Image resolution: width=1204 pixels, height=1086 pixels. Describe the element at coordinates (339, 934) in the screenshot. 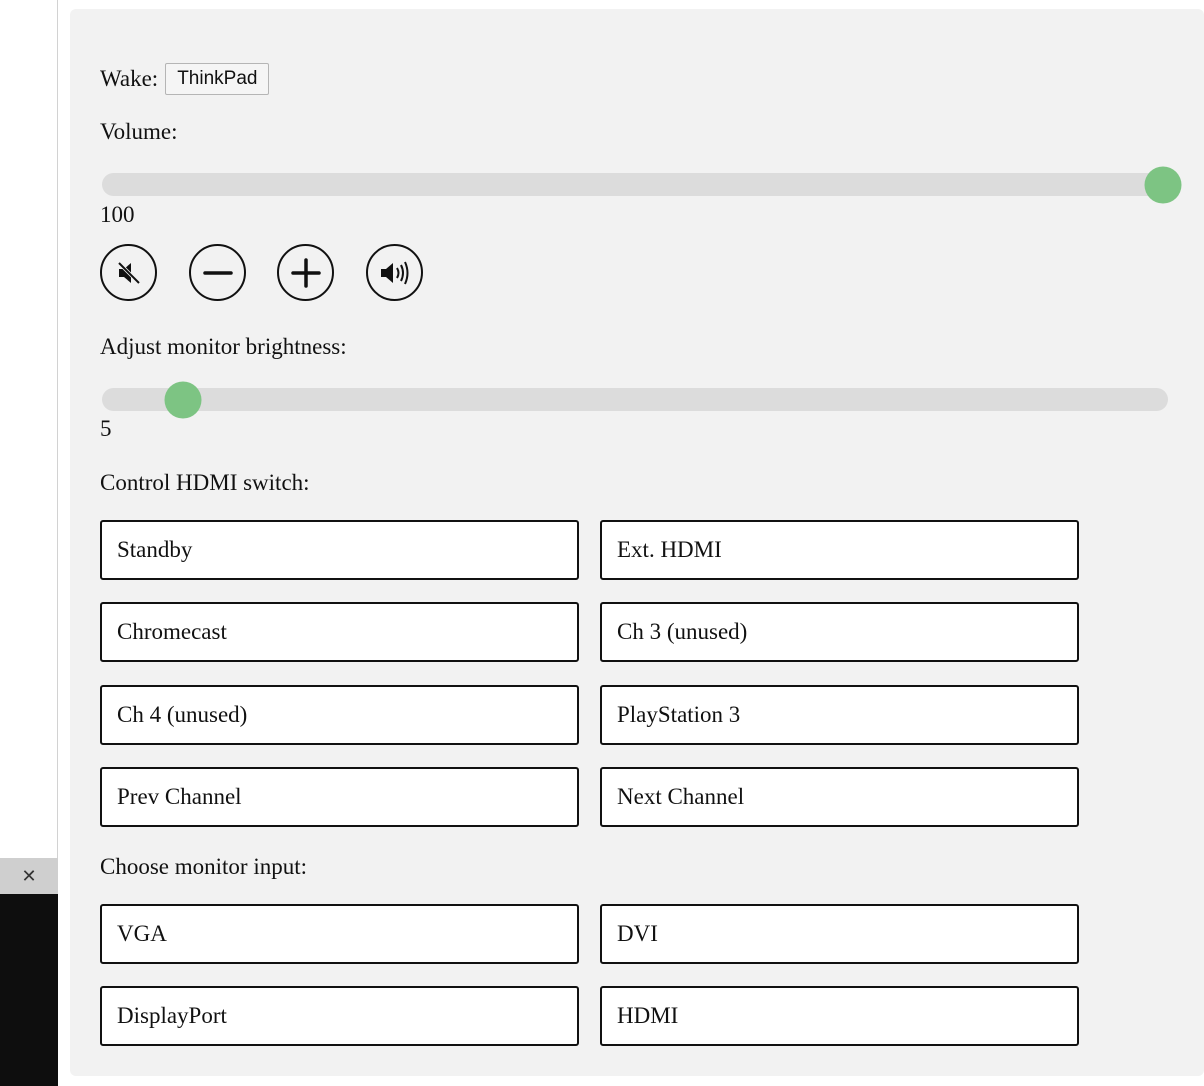

I see `input-vga-button: VGA` at that location.